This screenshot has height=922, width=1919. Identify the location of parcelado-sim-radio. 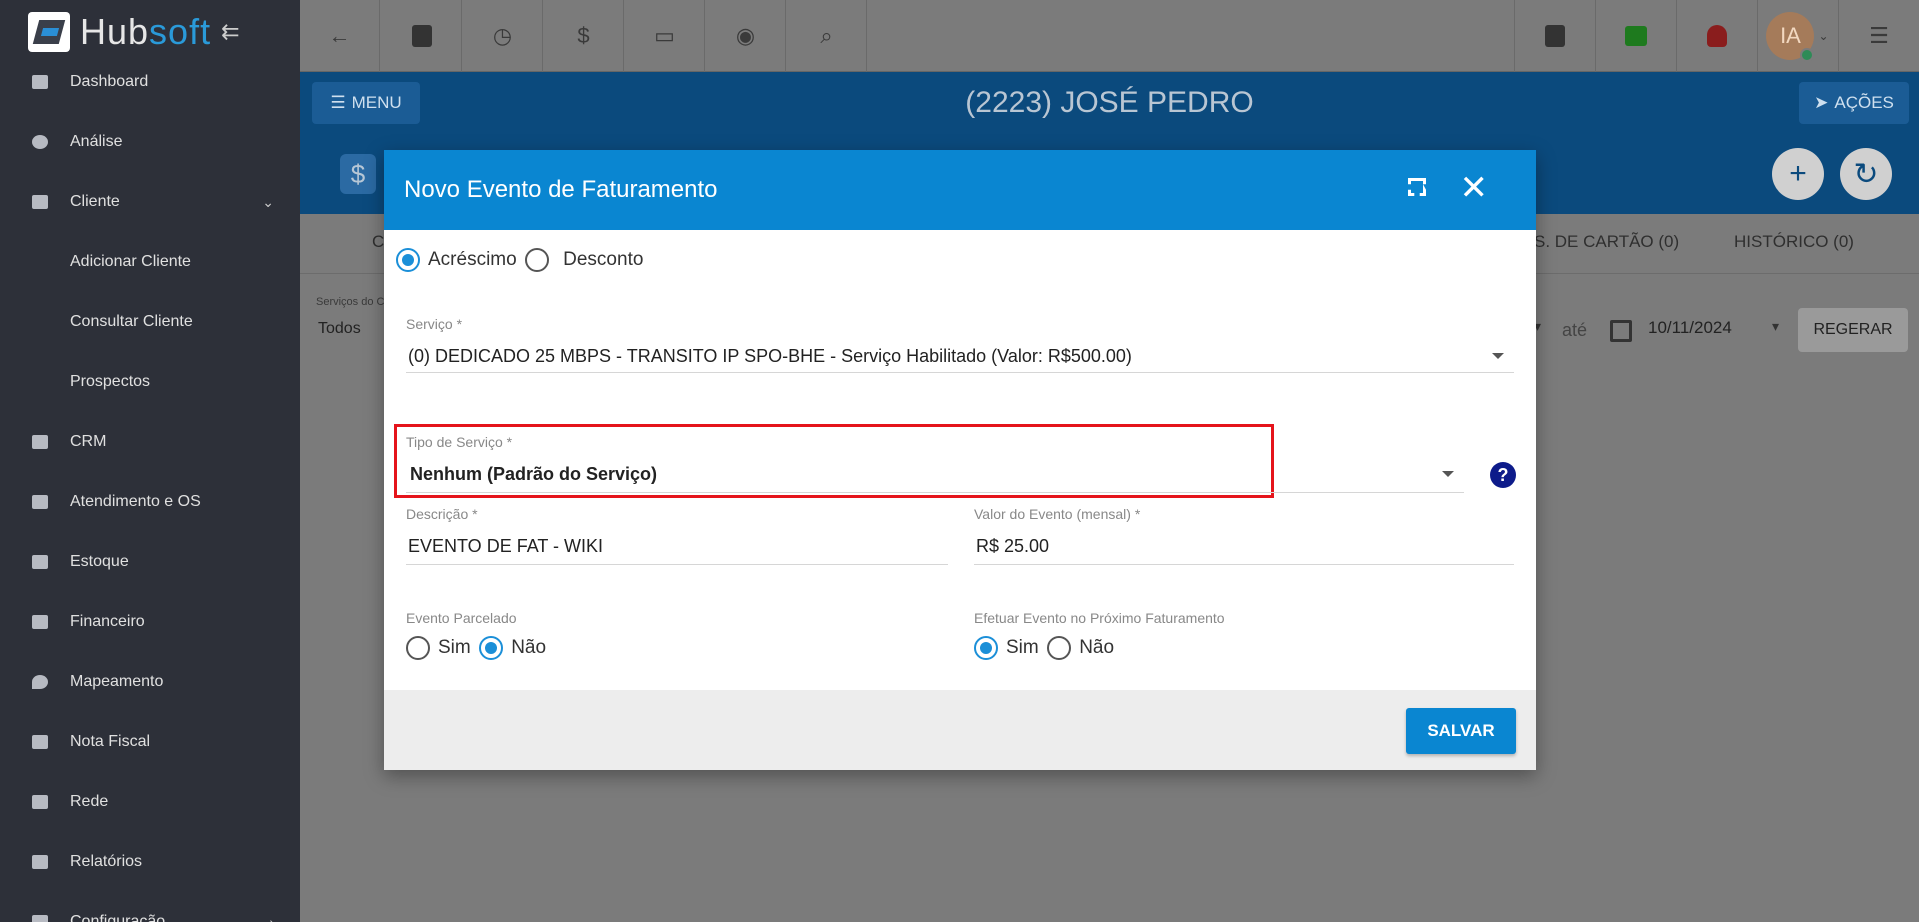
(418, 648).